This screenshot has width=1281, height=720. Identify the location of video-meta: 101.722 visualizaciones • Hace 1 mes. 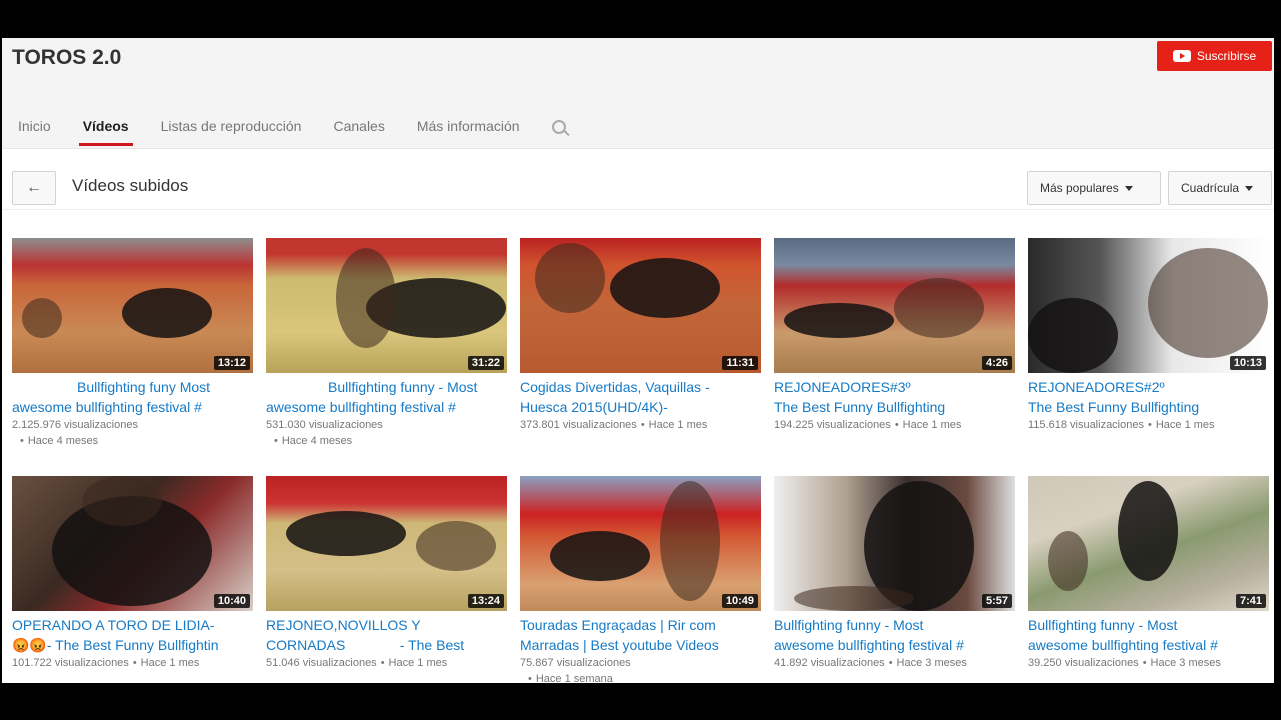
(132, 663).